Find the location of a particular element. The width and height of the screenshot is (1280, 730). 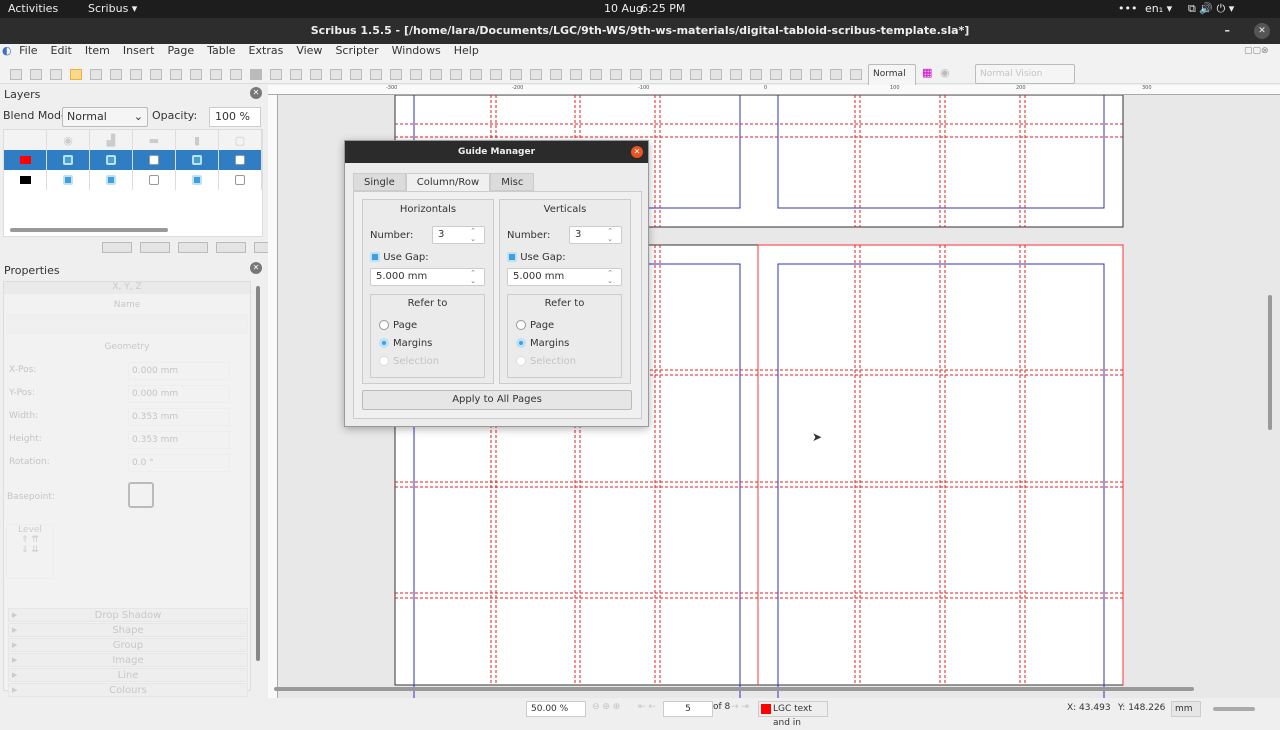

vertical-ruler is located at coordinates (273, 396).